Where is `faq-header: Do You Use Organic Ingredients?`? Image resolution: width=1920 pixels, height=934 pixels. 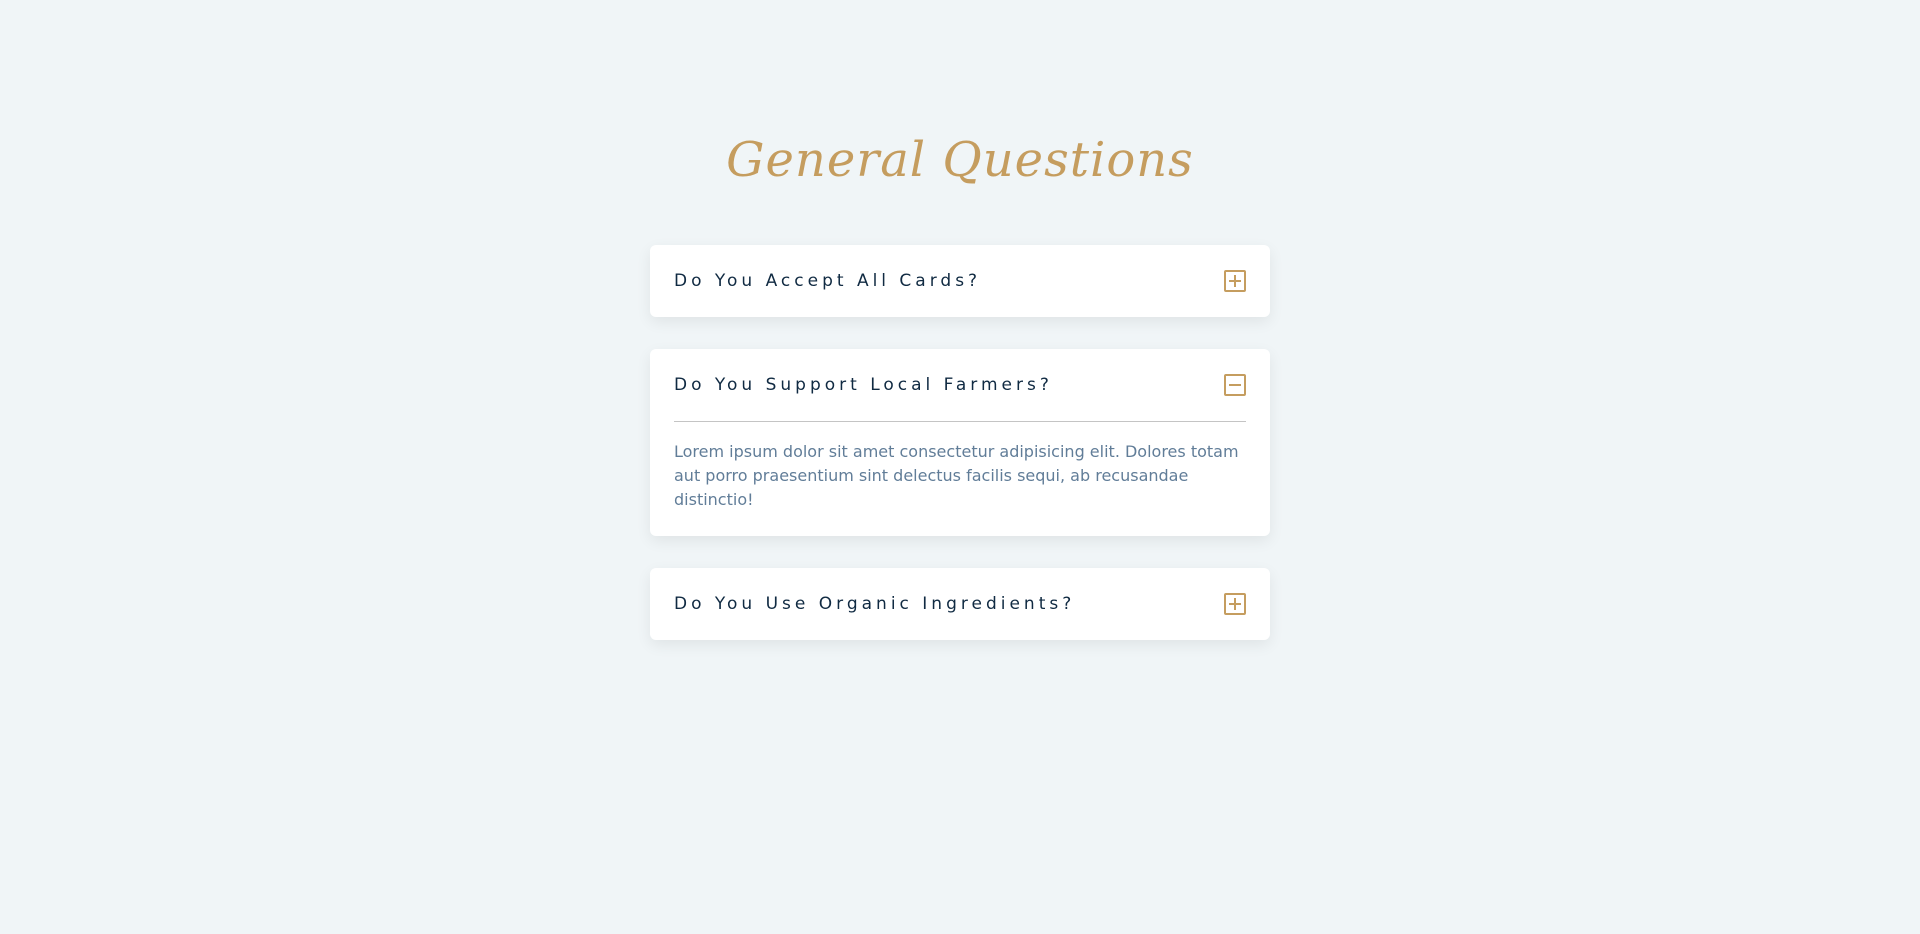
faq-header: Do You Use Organic Ingredients? is located at coordinates (960, 604).